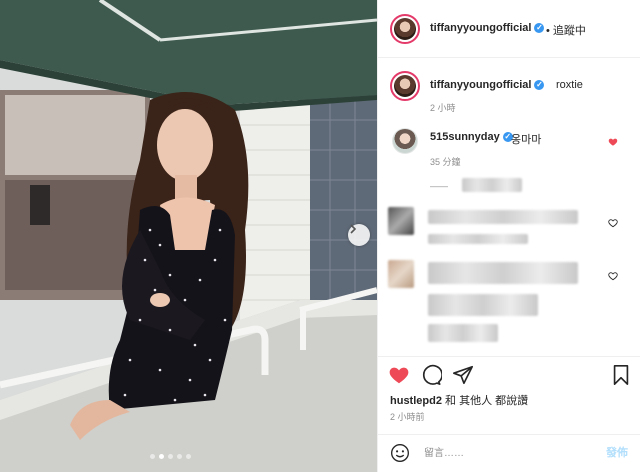  I want to click on bookmark-icon, so click(621, 375).